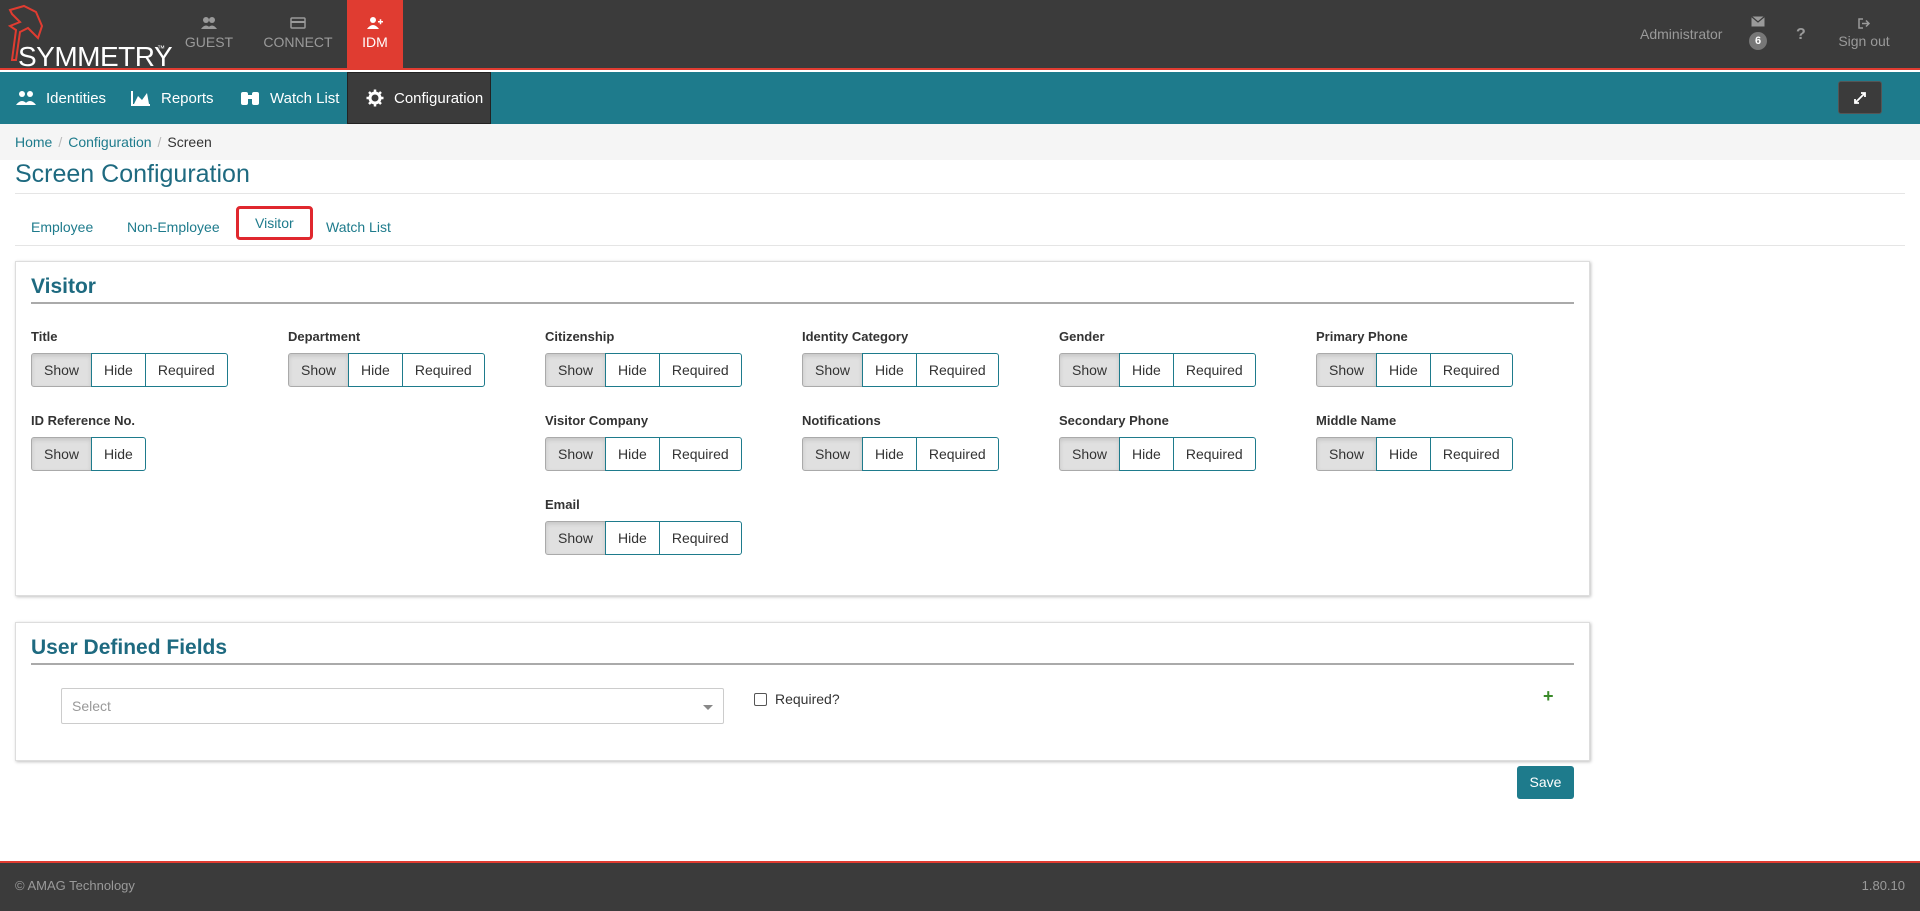 The width and height of the screenshot is (1920, 911). I want to click on sign-out-label: Sign out, so click(1864, 41).